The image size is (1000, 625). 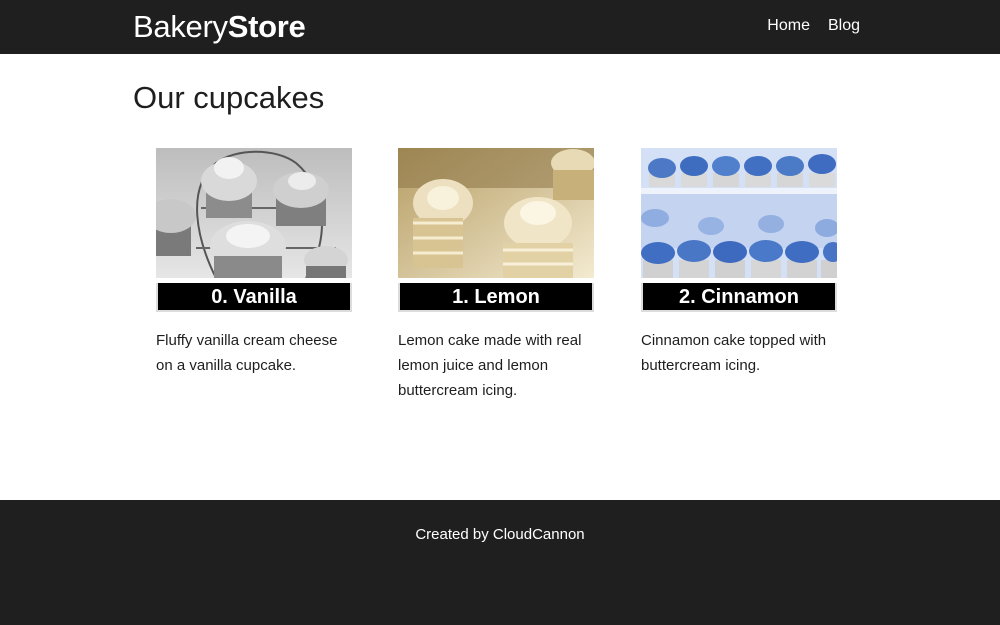 What do you see at coordinates (788, 26) in the screenshot?
I see `nav-home-link: Home` at bounding box center [788, 26].